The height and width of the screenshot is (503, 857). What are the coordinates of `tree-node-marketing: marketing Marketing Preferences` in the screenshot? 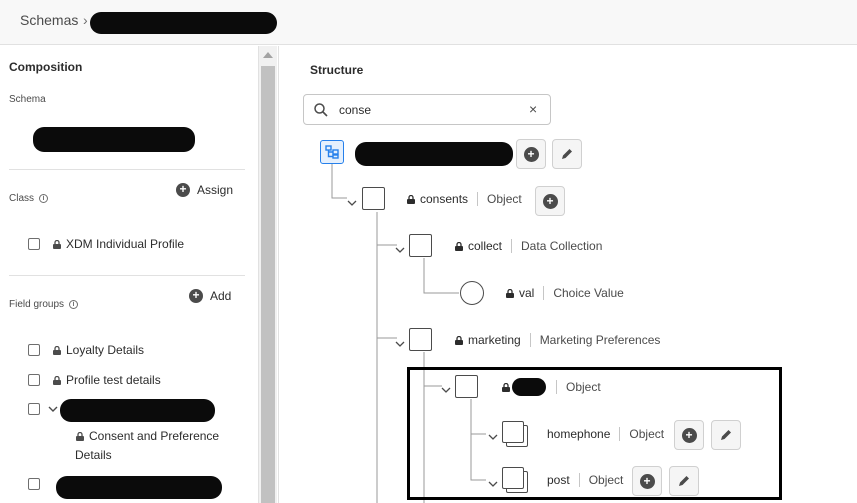 It's located at (557, 340).